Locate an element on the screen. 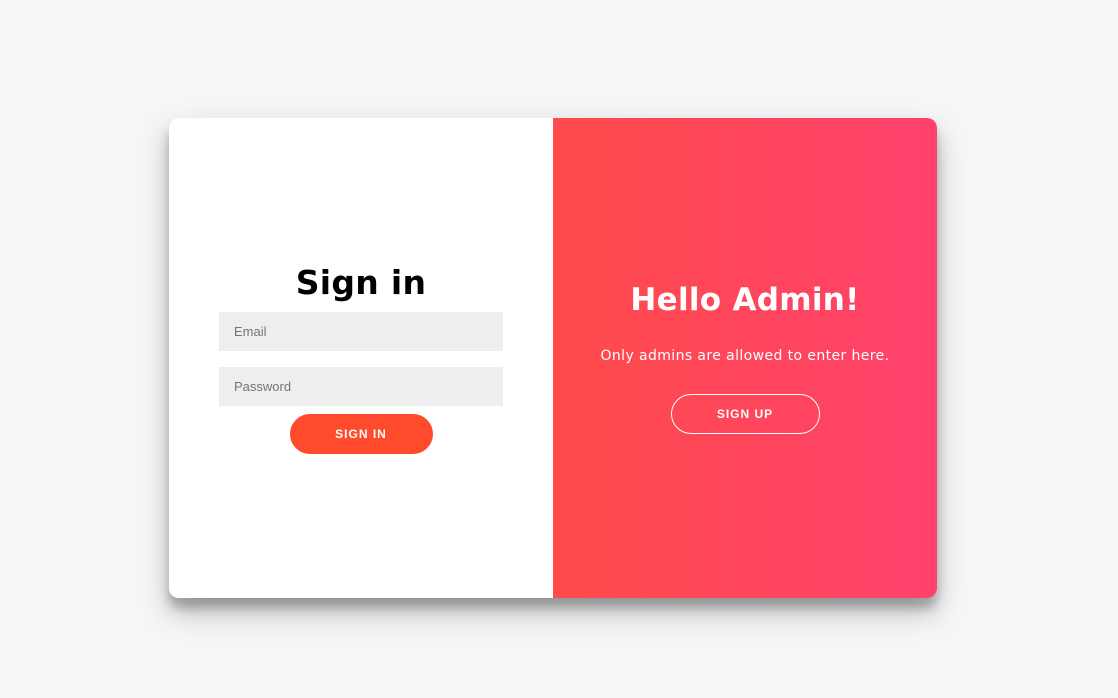 The image size is (1118, 698). password-field is located at coordinates (361, 386).